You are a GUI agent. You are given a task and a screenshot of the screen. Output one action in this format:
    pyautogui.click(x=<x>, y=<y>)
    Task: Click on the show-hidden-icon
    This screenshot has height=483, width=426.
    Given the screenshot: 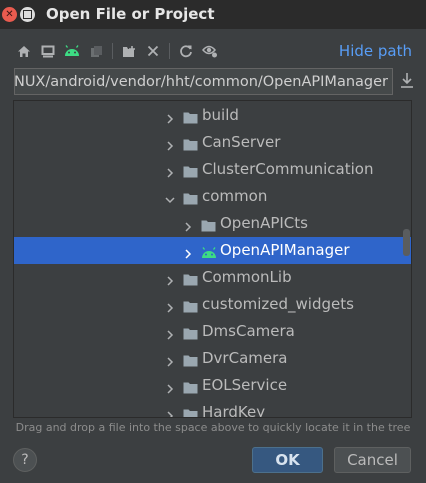 What is the action you would take?
    pyautogui.click(x=210, y=51)
    